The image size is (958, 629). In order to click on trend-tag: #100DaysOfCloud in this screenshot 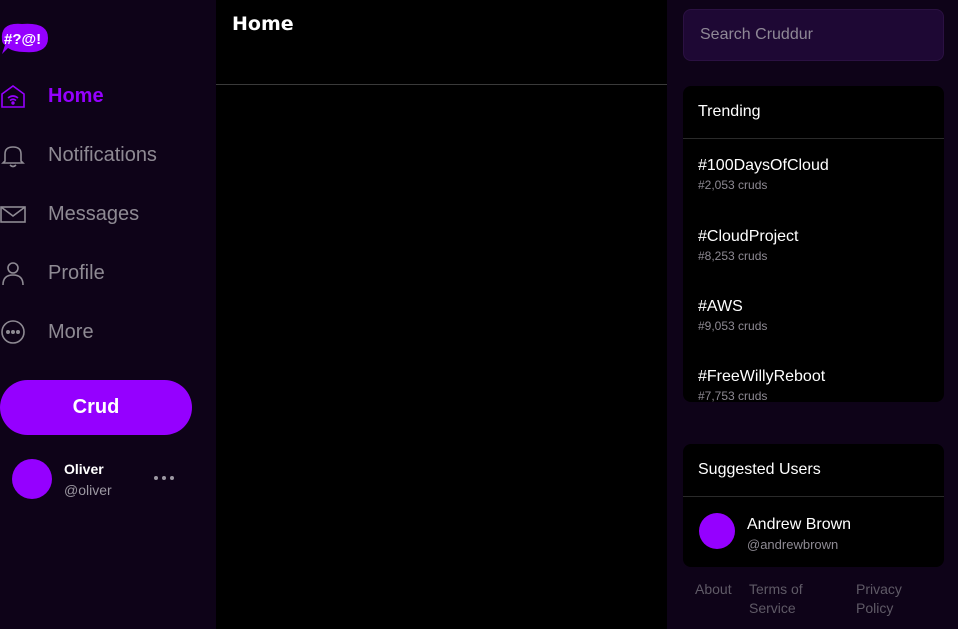, I will do `click(763, 165)`.